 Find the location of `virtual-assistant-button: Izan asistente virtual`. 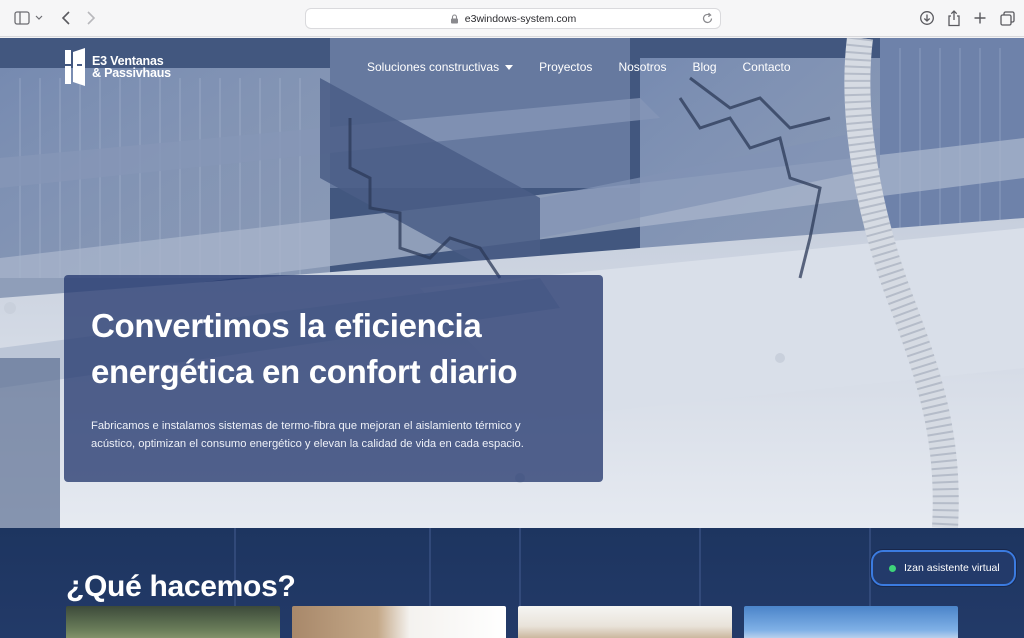

virtual-assistant-button: Izan asistente virtual is located at coordinates (943, 568).